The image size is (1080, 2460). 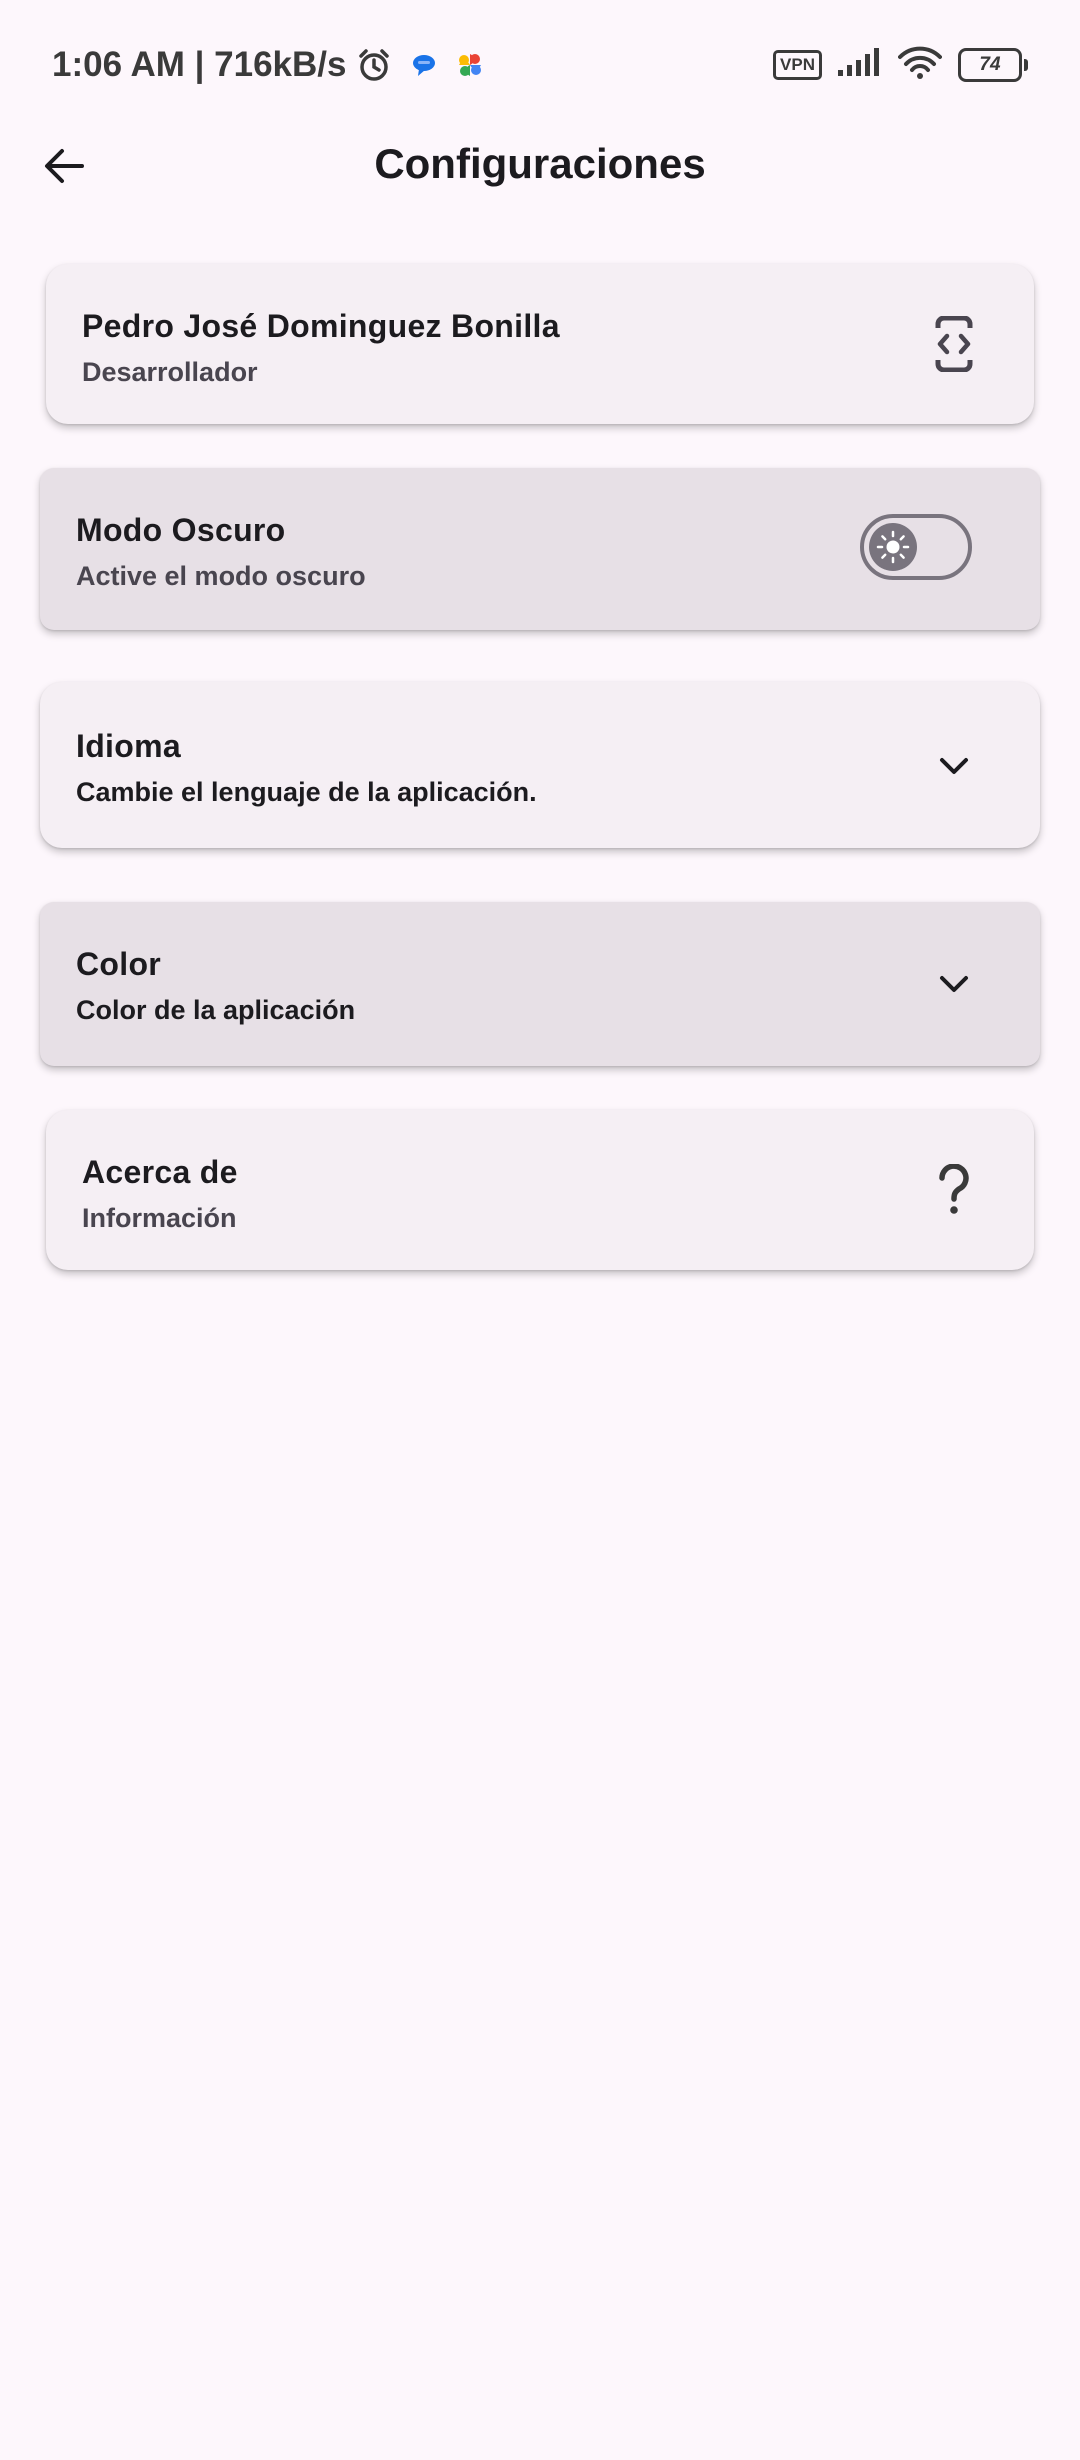 What do you see at coordinates (128, 746) in the screenshot?
I see `language-title: Idioma` at bounding box center [128, 746].